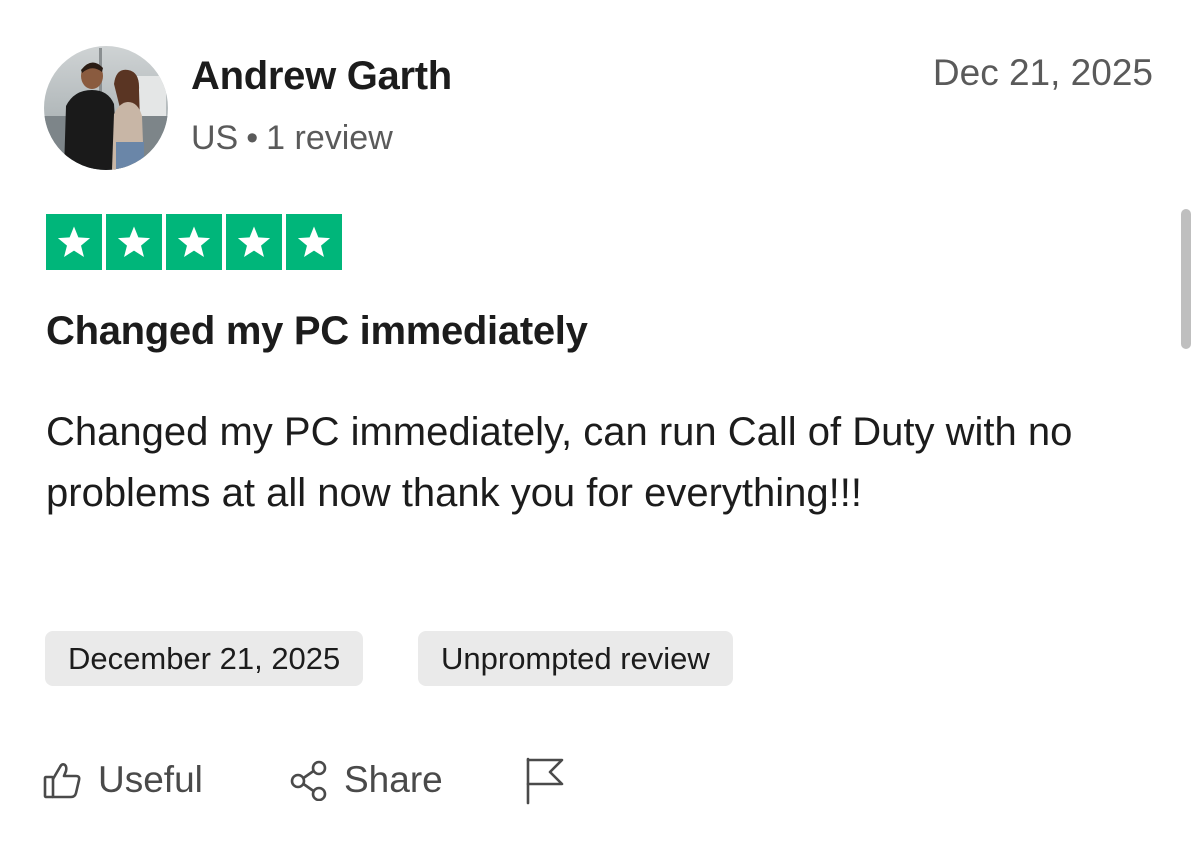 The width and height of the screenshot is (1200, 849). What do you see at coordinates (329, 138) in the screenshot?
I see `reviewer-review-count: 1 review` at bounding box center [329, 138].